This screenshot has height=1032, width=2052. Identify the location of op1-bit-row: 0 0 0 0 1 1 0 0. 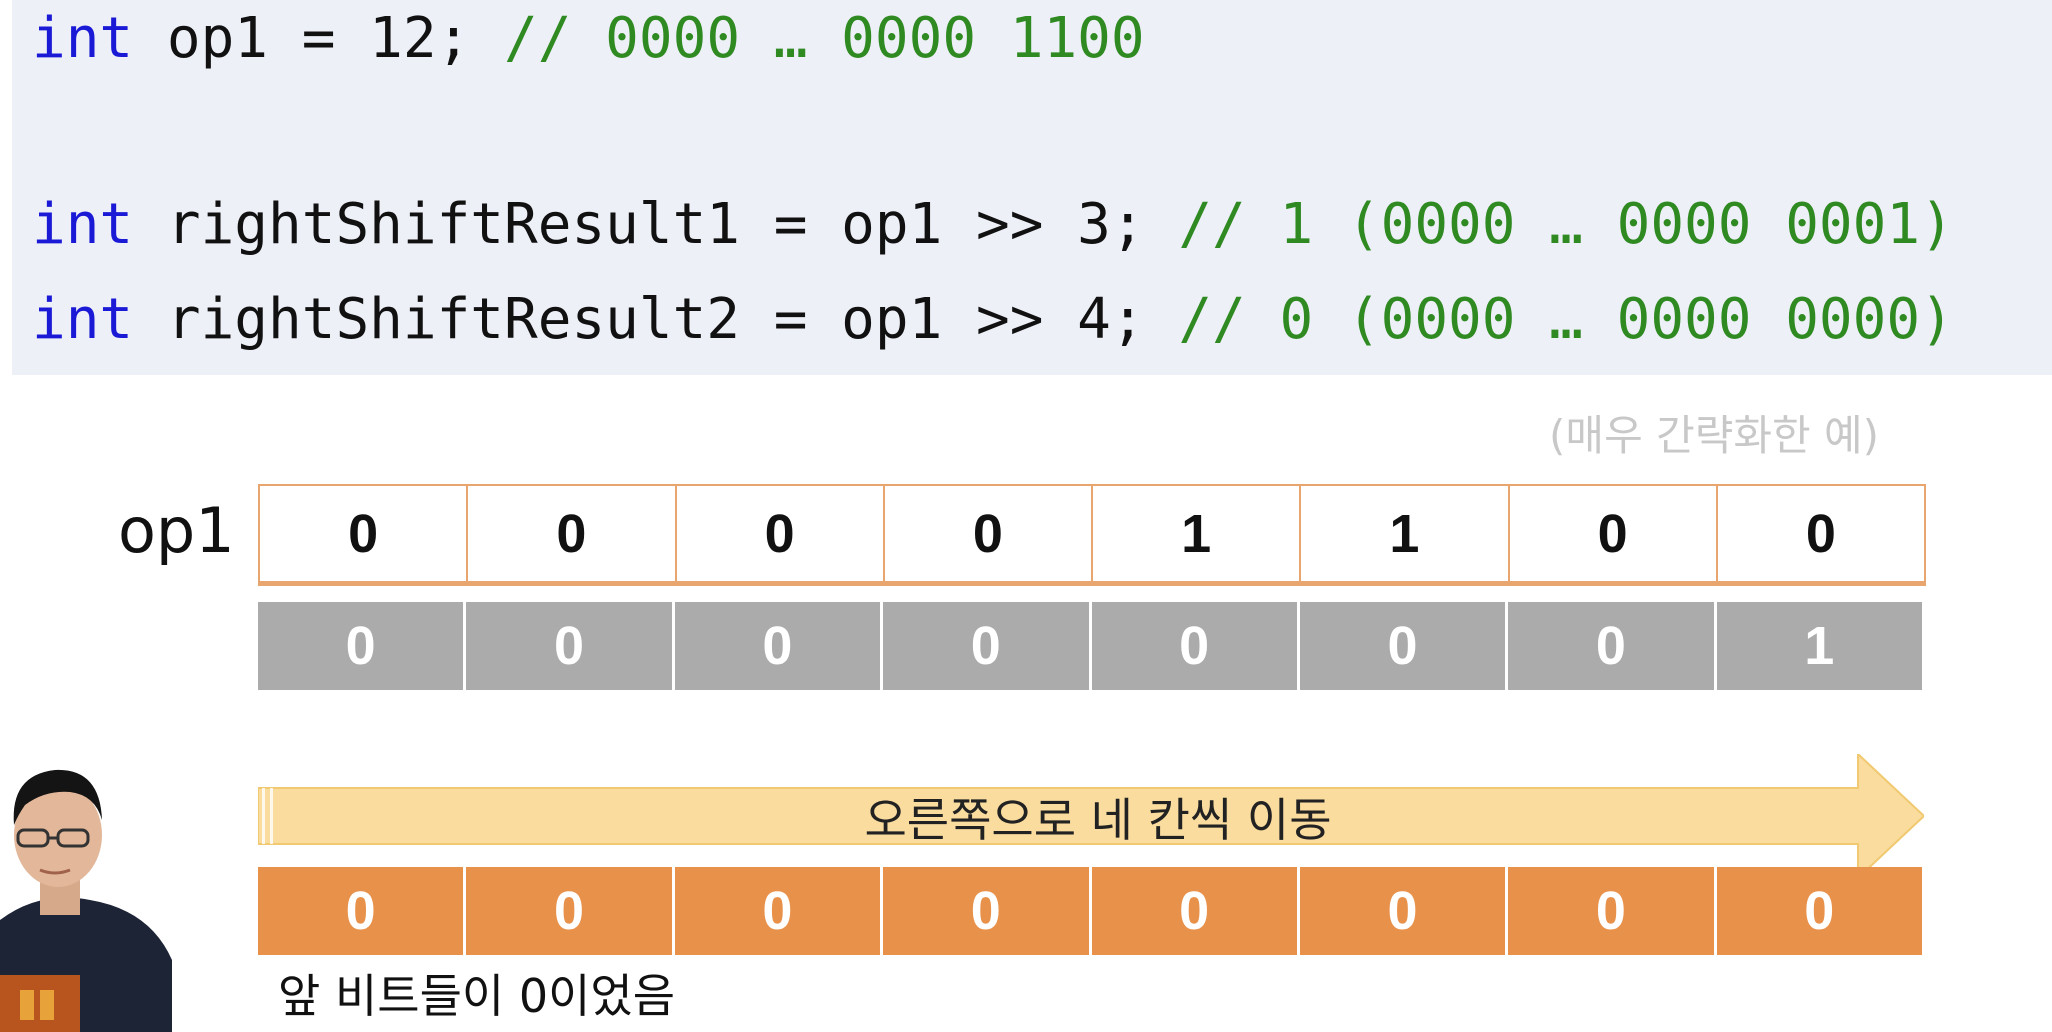
(1092, 535).